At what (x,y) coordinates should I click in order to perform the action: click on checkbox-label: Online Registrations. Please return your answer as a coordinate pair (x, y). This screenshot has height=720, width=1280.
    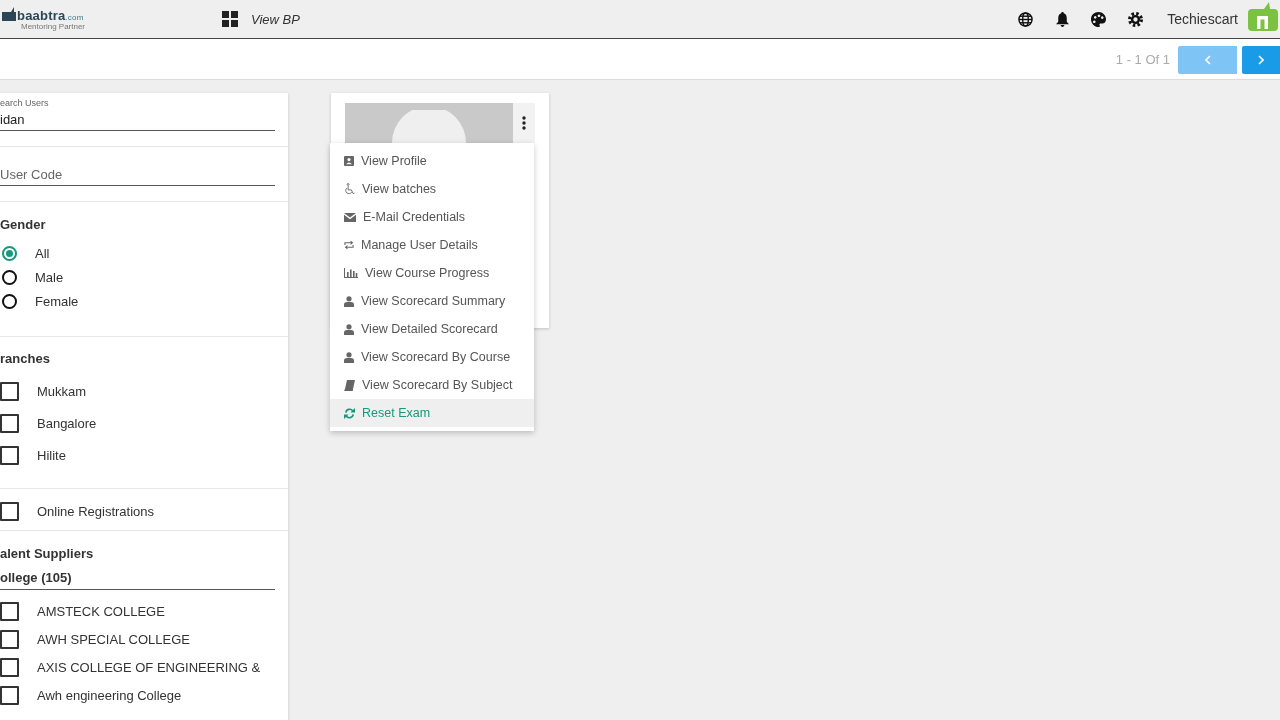
    Looking at the image, I should click on (96, 511).